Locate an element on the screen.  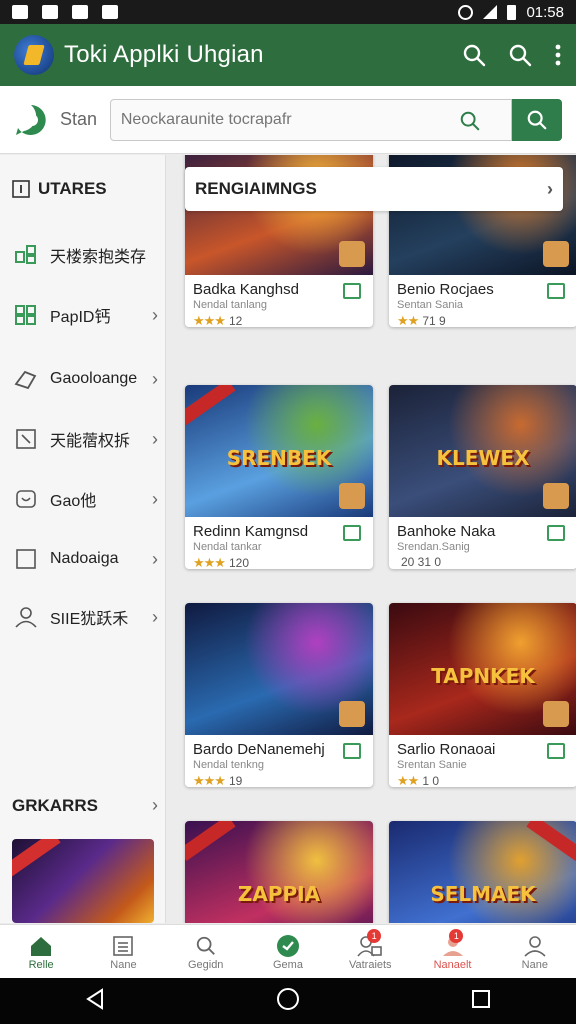
game-developer: Srendan.Sanig is located at coordinates (433, 547).